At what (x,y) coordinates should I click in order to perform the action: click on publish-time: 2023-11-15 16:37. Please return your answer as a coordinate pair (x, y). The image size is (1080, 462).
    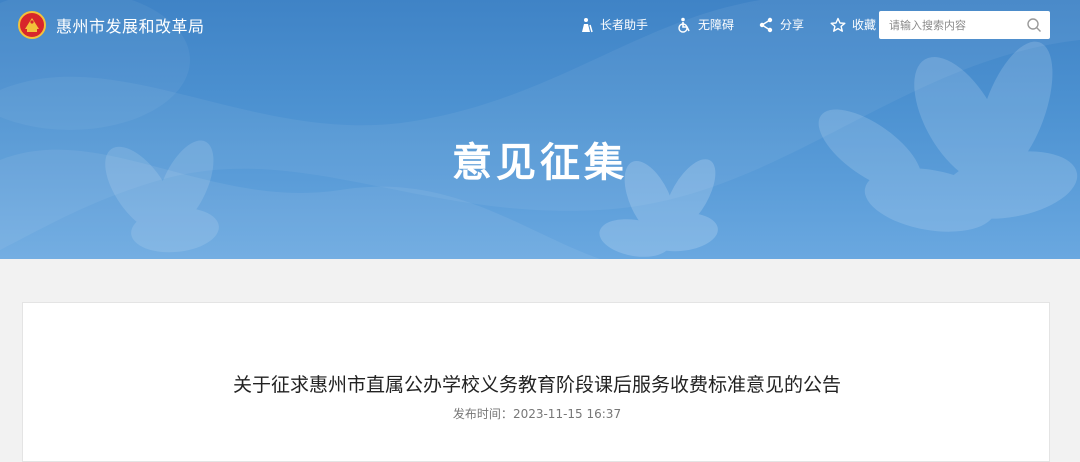
    Looking at the image, I should click on (567, 414).